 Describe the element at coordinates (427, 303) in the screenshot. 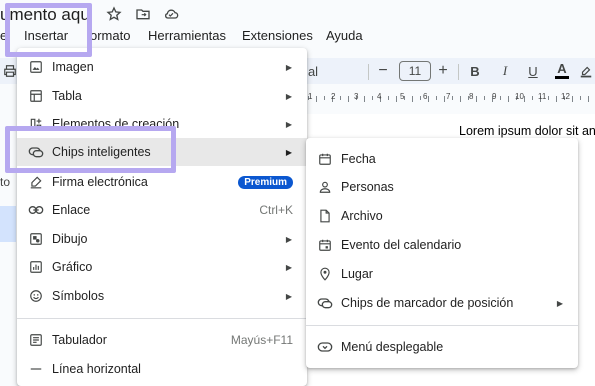

I see `submenu-item-label: Chips de marcador de posición` at that location.